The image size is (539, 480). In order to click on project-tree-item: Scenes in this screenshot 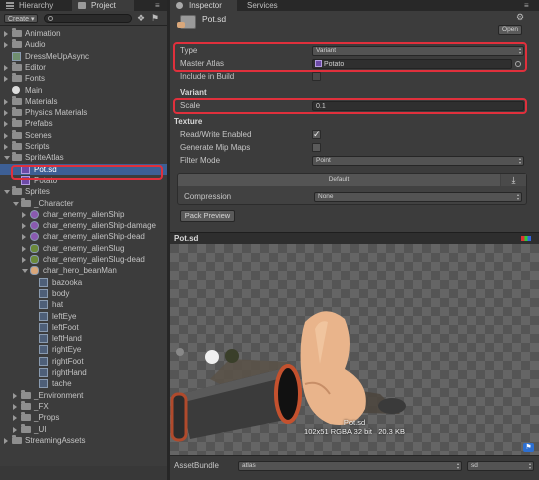, I will do `click(83, 135)`.